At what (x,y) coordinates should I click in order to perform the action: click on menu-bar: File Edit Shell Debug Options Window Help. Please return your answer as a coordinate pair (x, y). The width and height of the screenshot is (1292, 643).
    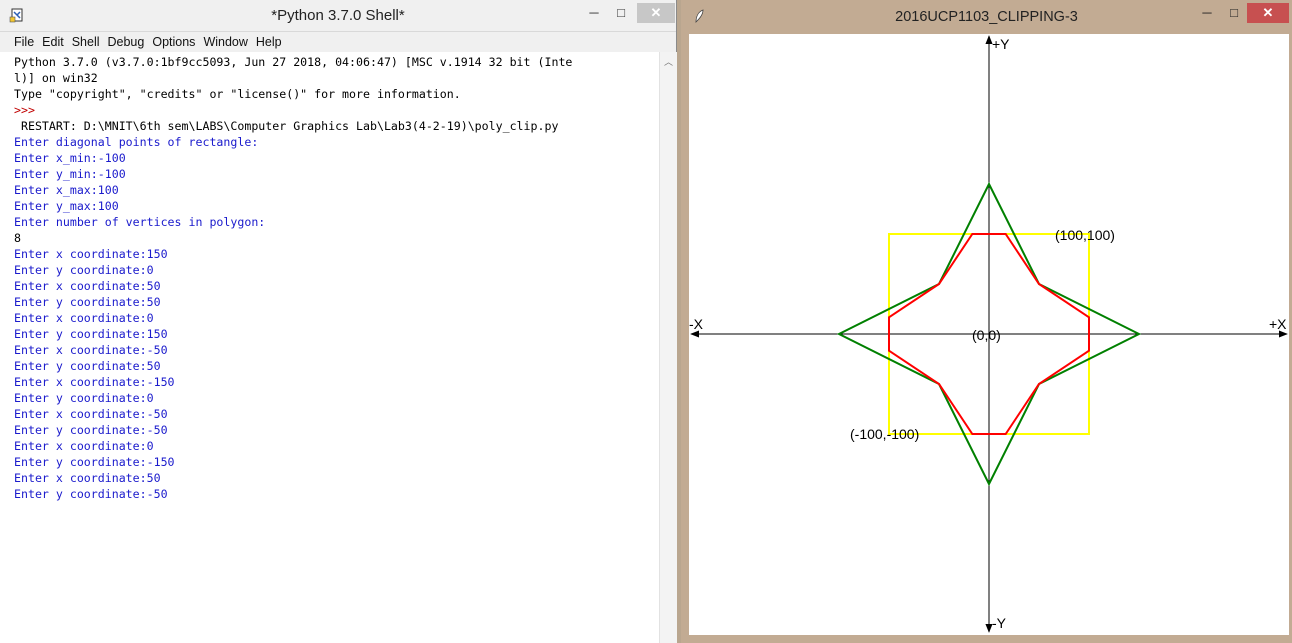
    Looking at the image, I should click on (338, 42).